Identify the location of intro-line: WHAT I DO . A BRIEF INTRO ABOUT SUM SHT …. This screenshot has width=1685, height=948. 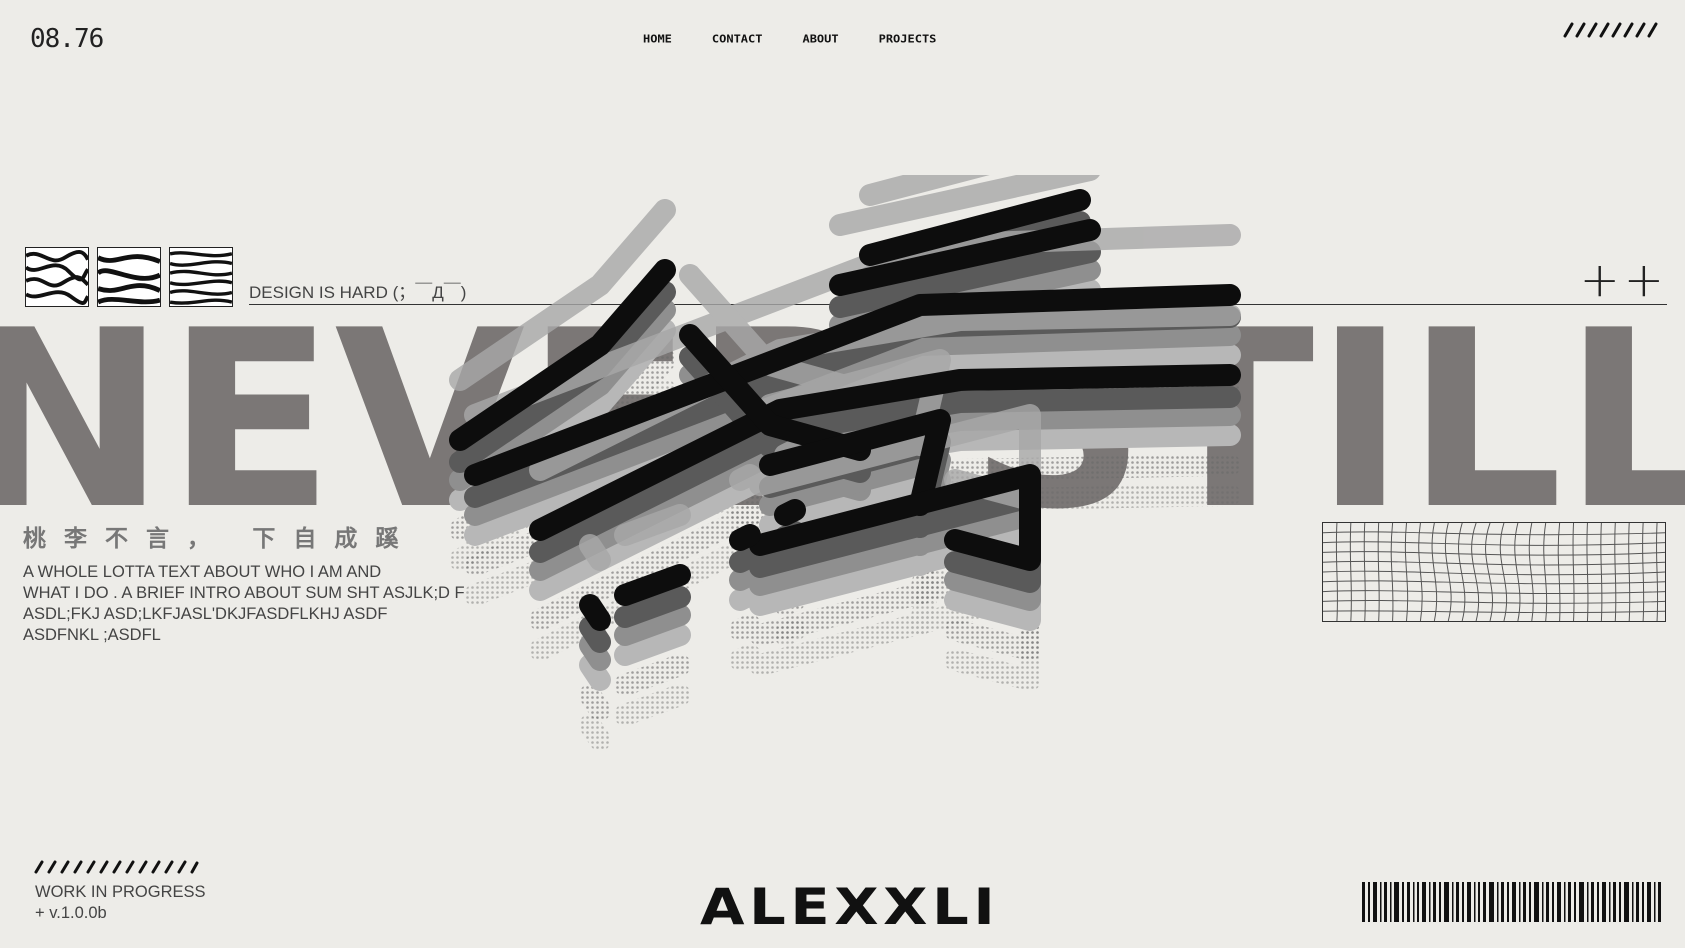
(244, 593).